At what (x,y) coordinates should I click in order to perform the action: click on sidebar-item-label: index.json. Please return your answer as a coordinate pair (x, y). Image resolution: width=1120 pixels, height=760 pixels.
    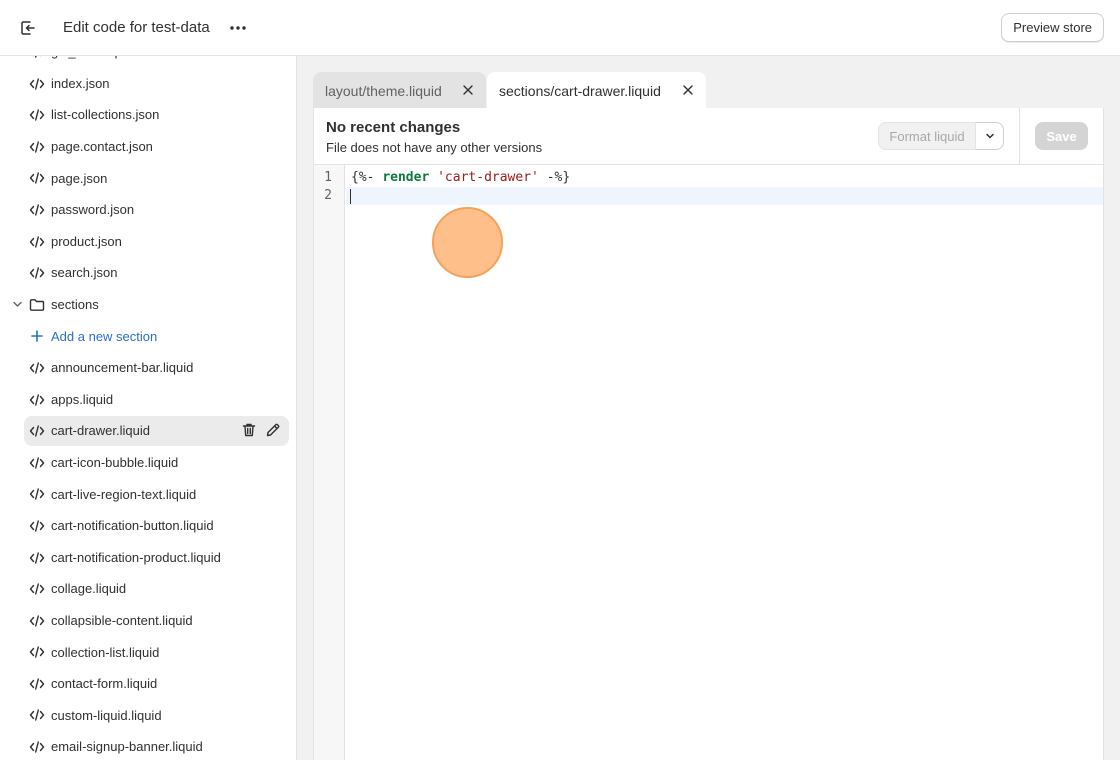
    Looking at the image, I should click on (80, 83).